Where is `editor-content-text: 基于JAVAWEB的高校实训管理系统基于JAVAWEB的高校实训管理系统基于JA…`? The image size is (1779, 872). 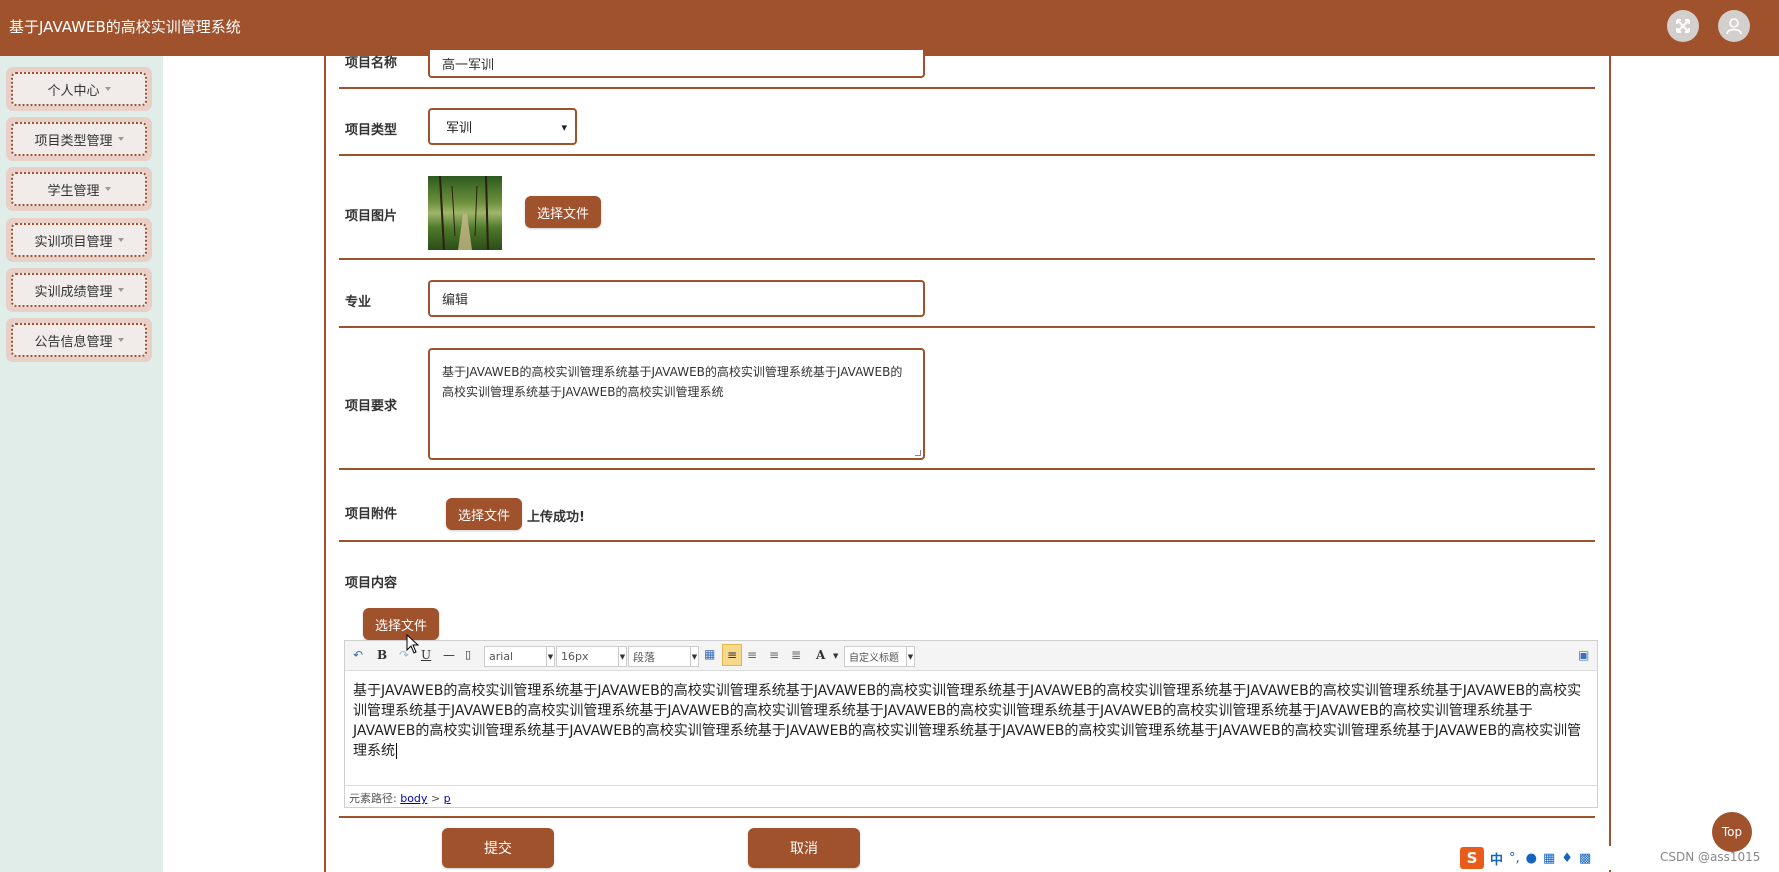 editor-content-text: 基于JAVAWEB的高校实训管理系统基于JAVAWEB的高校实训管理系统基于JA… is located at coordinates (967, 721).